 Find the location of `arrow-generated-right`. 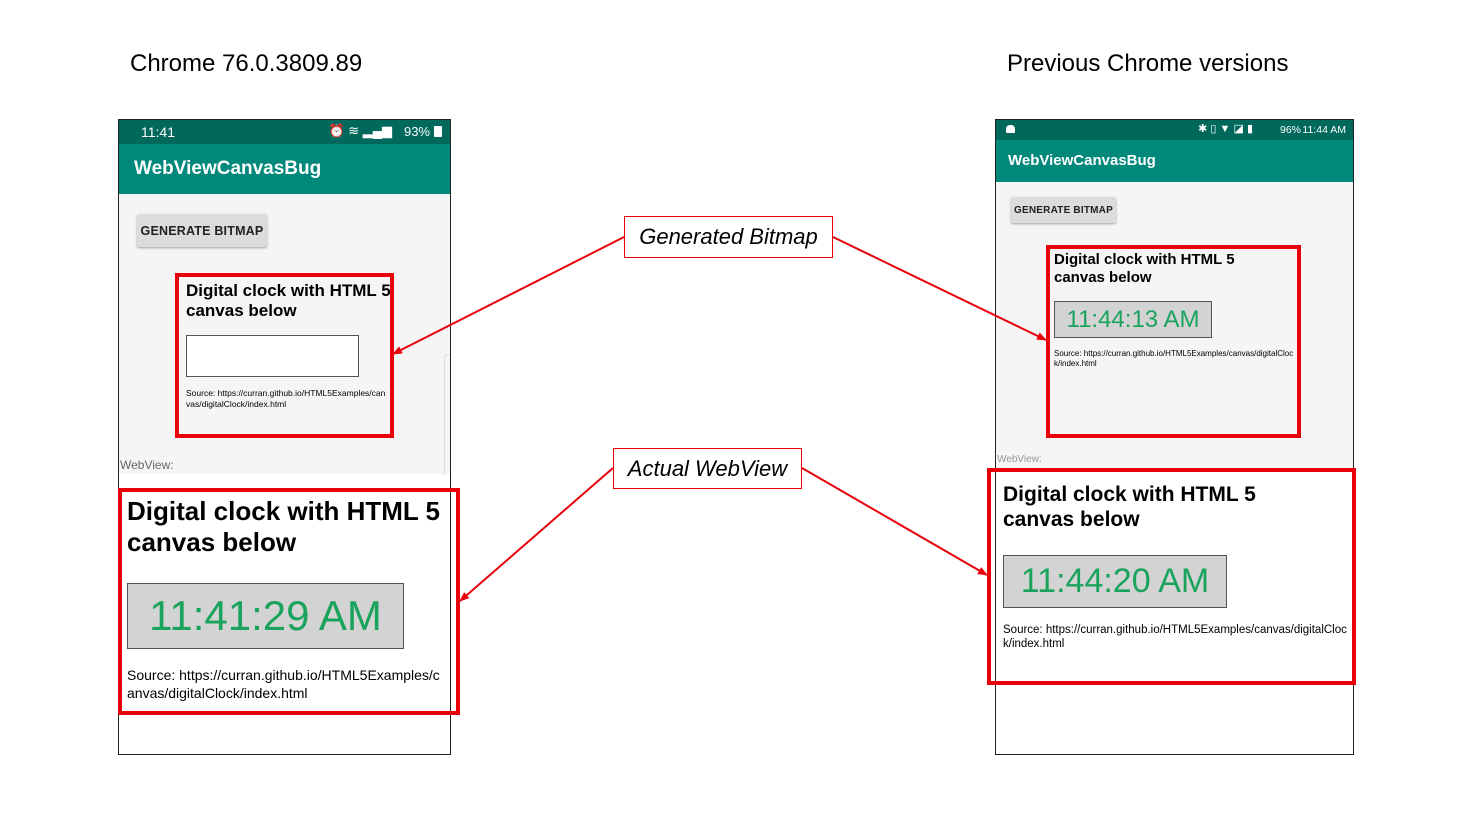

arrow-generated-right is located at coordinates (939, 288).